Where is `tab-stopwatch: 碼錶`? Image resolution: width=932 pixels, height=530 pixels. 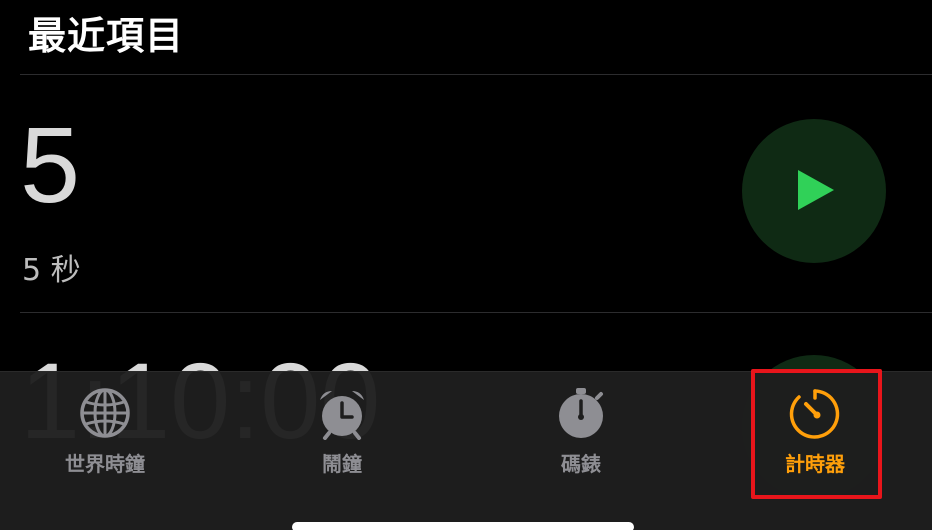 tab-stopwatch: 碼錶 is located at coordinates (581, 432).